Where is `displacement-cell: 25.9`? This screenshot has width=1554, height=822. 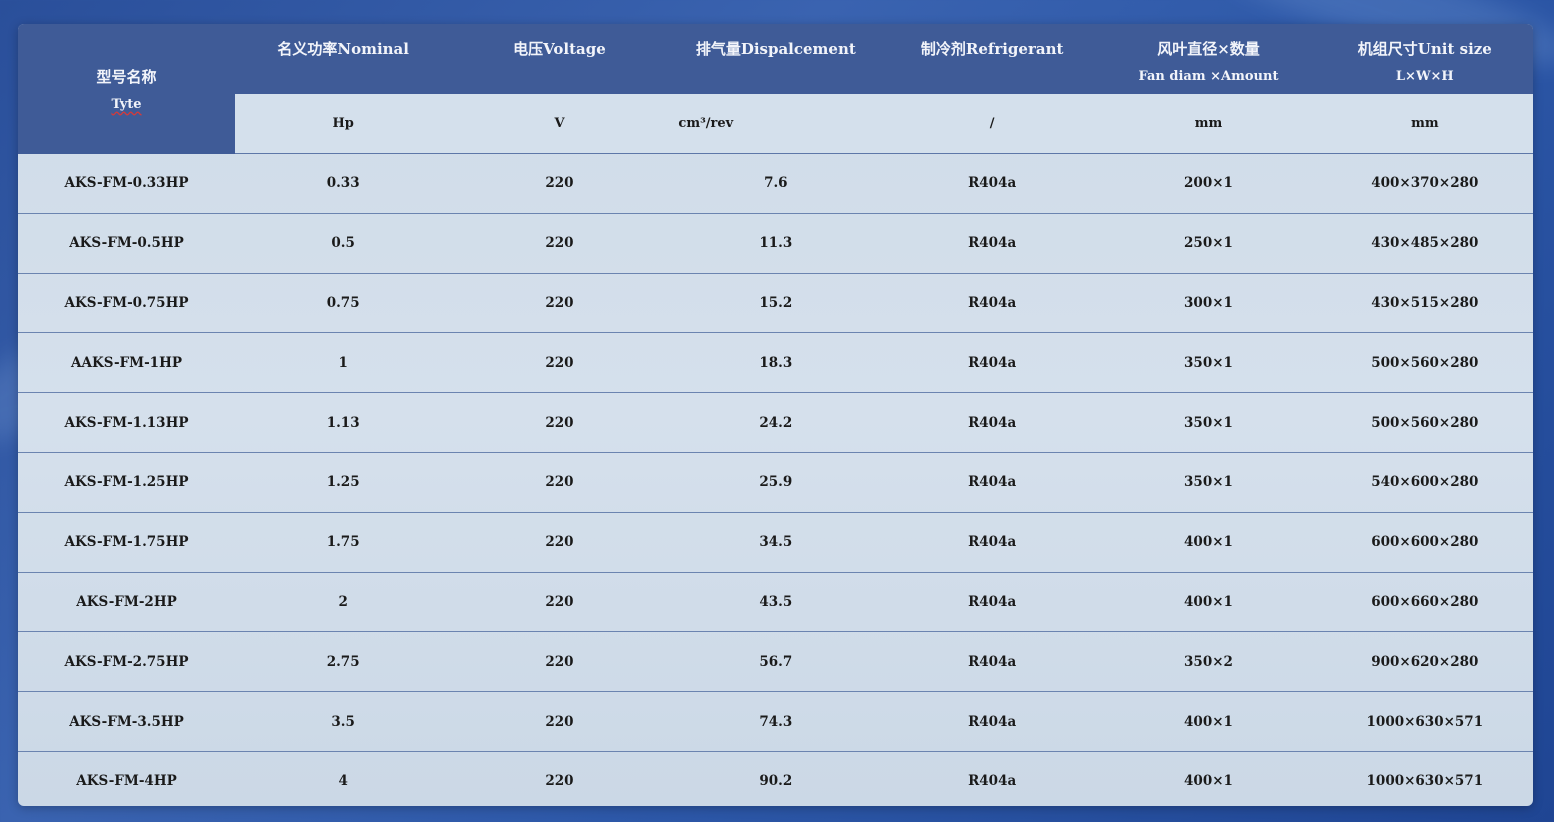 displacement-cell: 25.9 is located at coordinates (775, 482).